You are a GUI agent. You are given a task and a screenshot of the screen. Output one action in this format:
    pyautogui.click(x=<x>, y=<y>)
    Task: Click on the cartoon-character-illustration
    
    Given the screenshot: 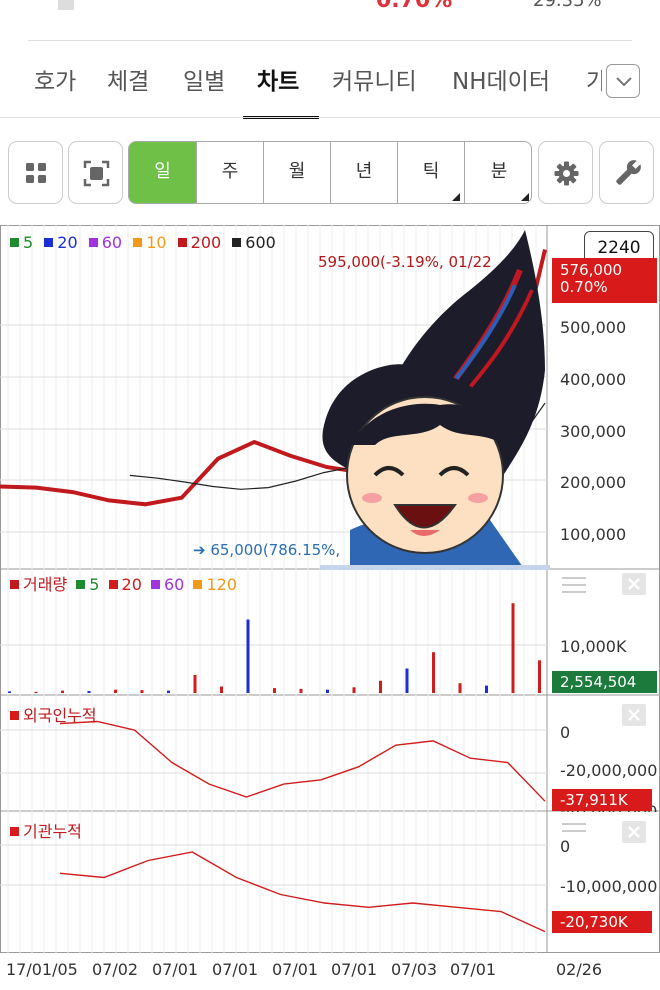 What is the action you would take?
    pyautogui.click(x=435, y=400)
    